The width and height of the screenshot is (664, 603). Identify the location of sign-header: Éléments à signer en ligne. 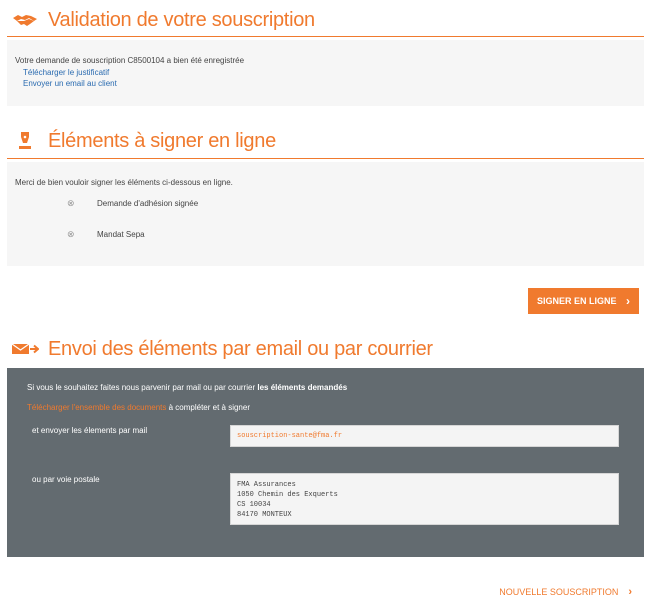
(325, 141).